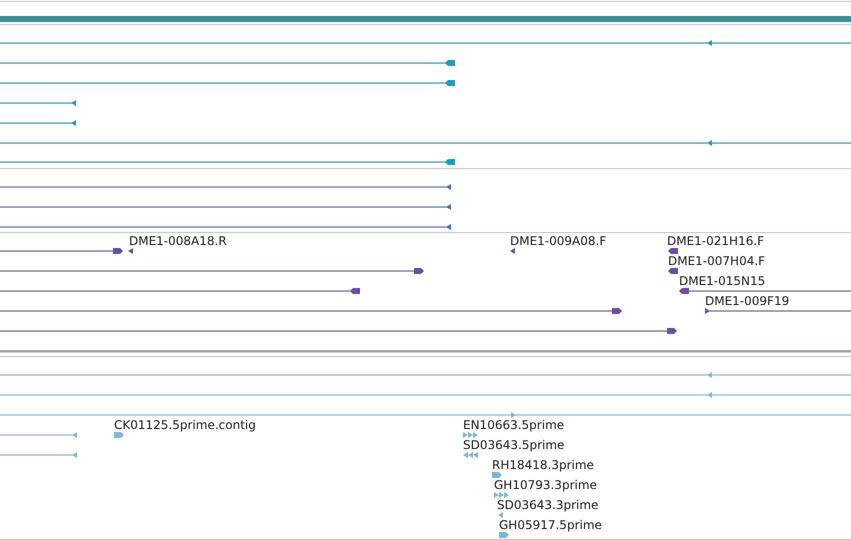 This screenshot has width=851, height=540. I want to click on feature-label: DME1-021H16.F, so click(715, 241).